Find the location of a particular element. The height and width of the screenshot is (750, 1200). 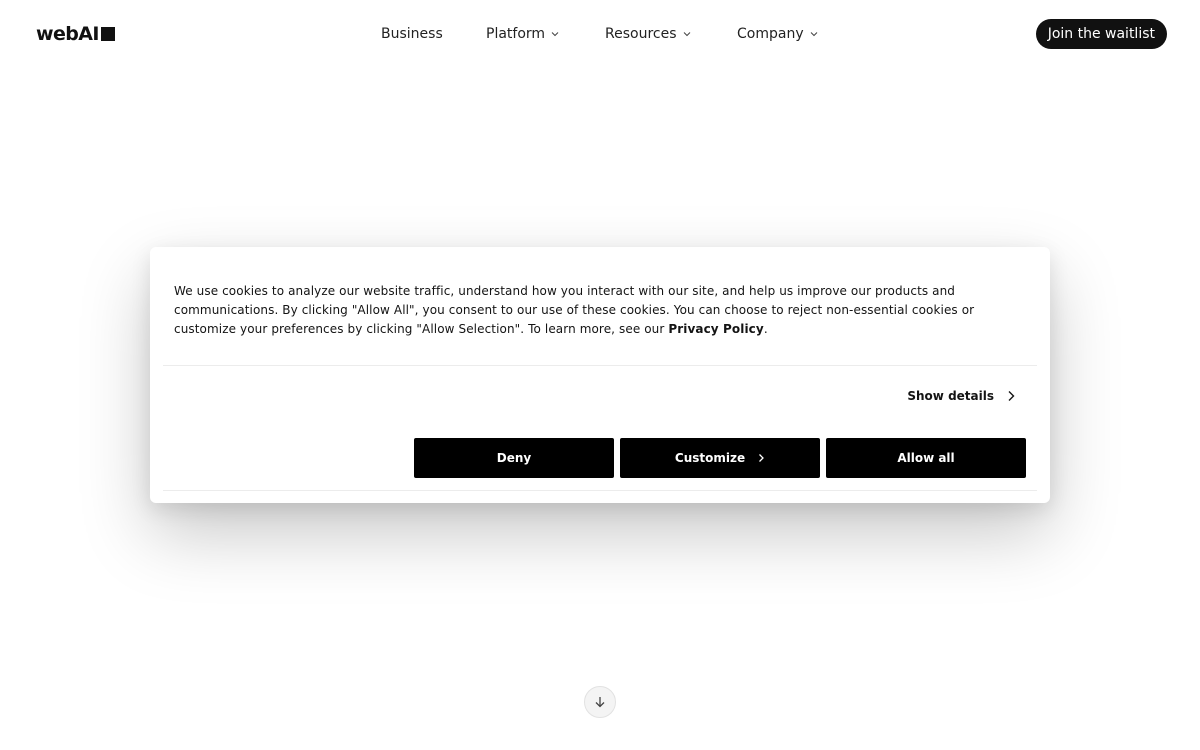

deny-button: Deny is located at coordinates (514, 458).